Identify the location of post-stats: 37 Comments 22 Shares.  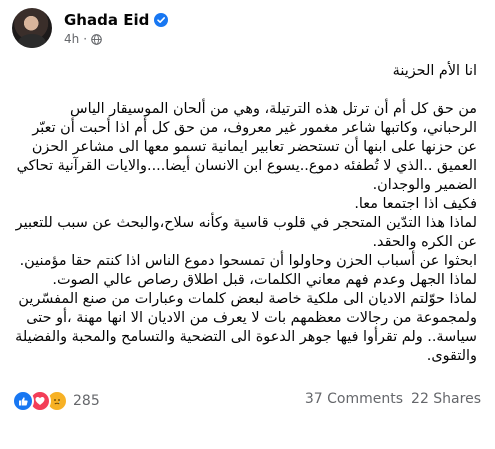
(393, 399).